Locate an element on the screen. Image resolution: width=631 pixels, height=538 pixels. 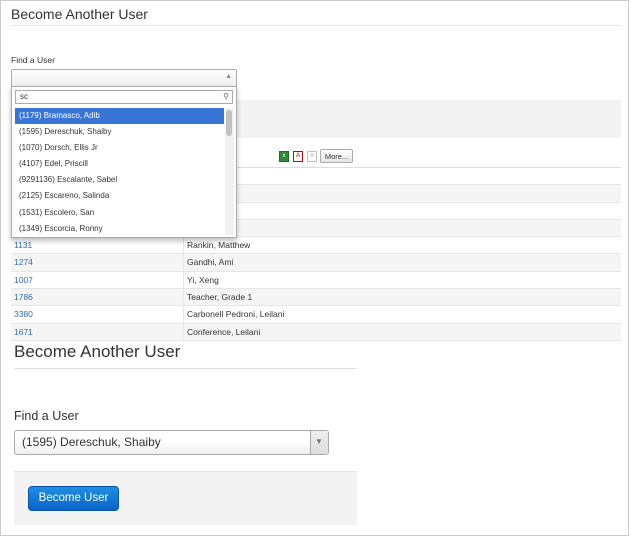
table-row: 1274 Gandhi, Ami is located at coordinates (316, 263).